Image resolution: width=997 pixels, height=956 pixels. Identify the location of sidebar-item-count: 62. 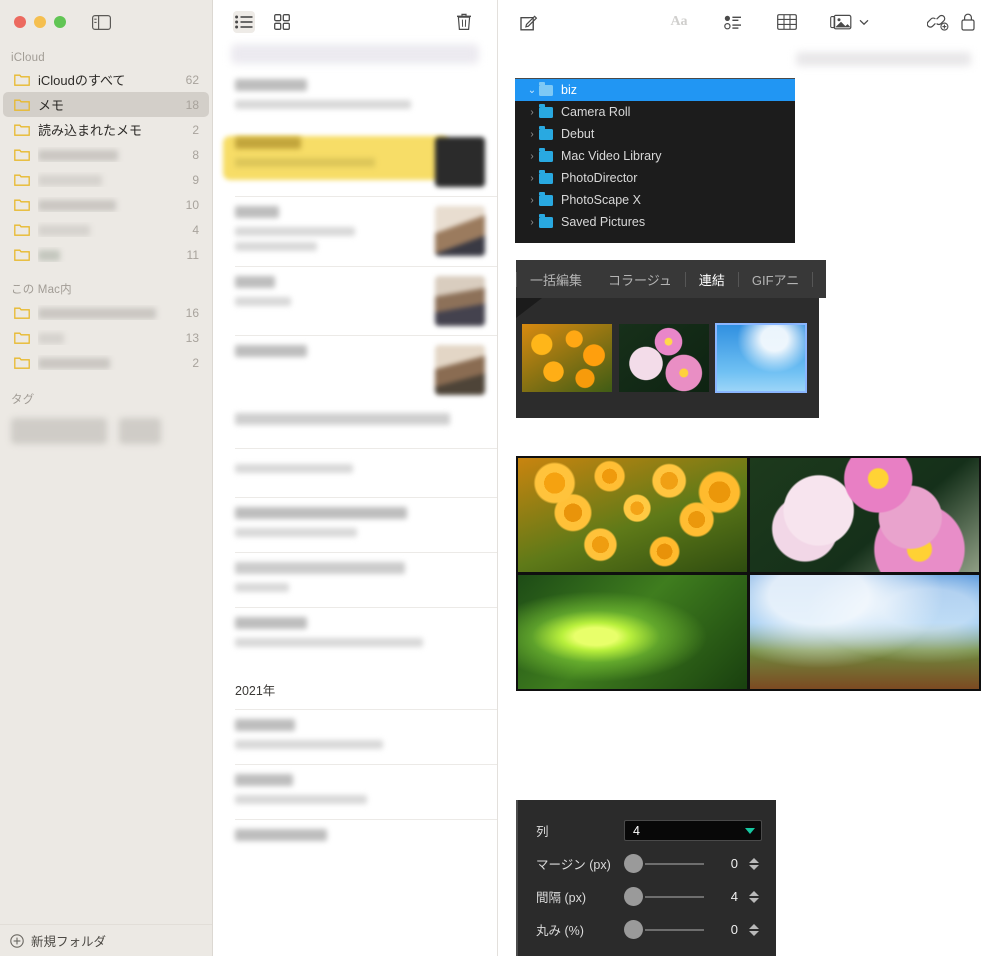
(192, 79).